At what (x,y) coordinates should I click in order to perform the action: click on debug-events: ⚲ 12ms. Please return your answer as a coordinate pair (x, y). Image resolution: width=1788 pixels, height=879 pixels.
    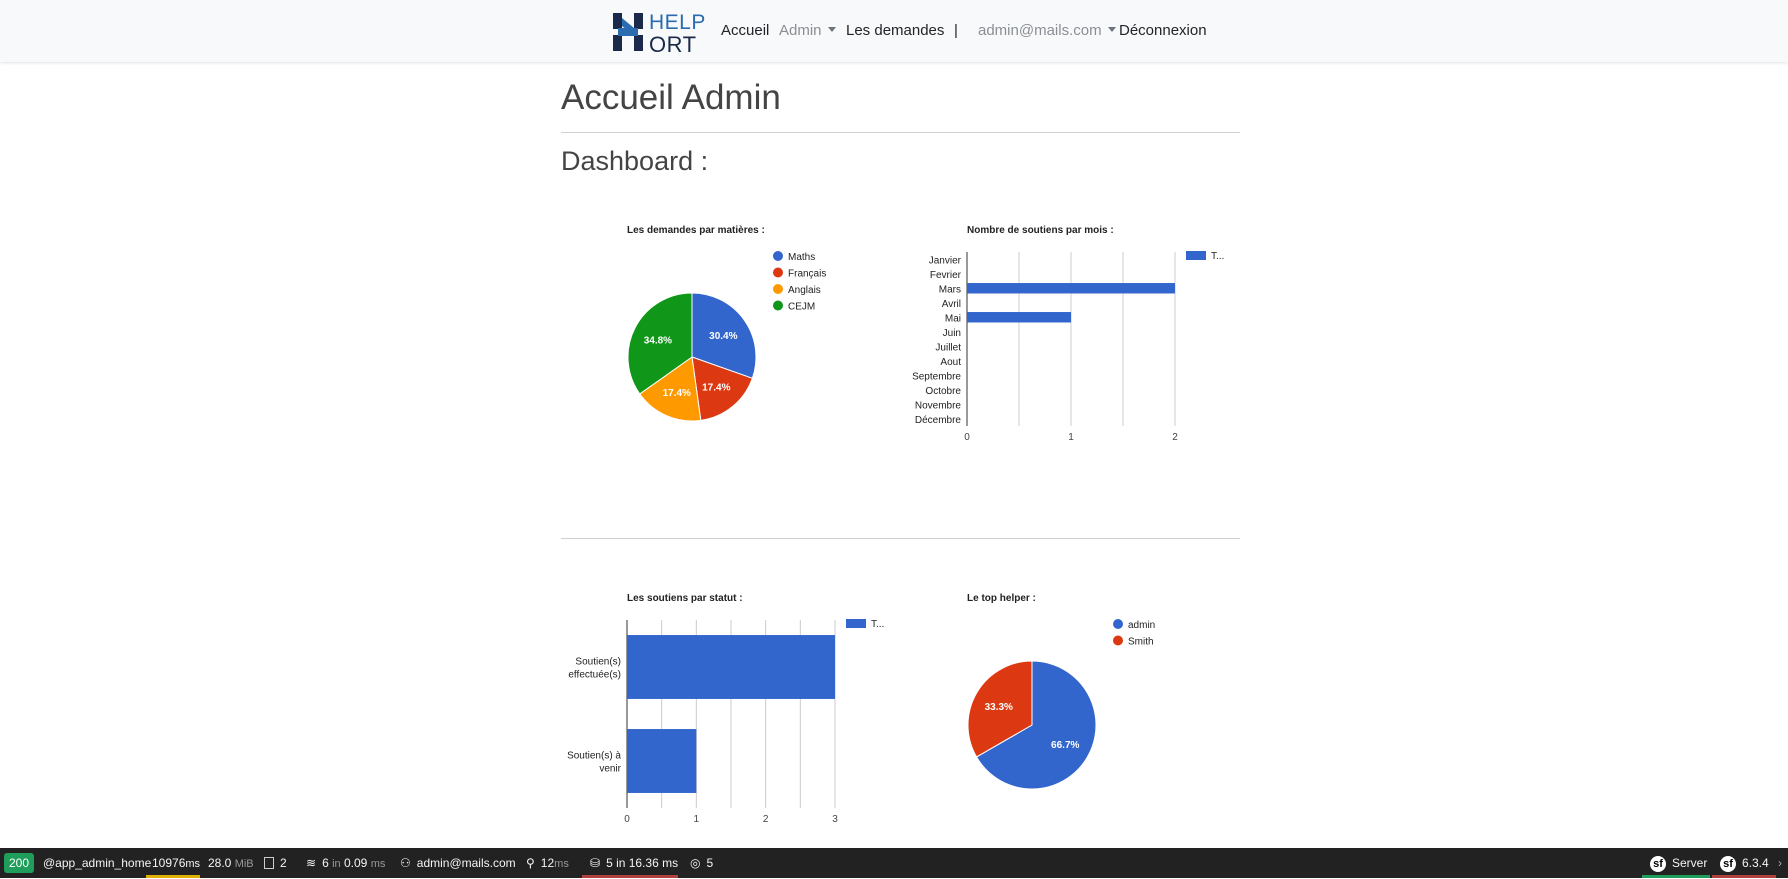
    Looking at the image, I should click on (547, 863).